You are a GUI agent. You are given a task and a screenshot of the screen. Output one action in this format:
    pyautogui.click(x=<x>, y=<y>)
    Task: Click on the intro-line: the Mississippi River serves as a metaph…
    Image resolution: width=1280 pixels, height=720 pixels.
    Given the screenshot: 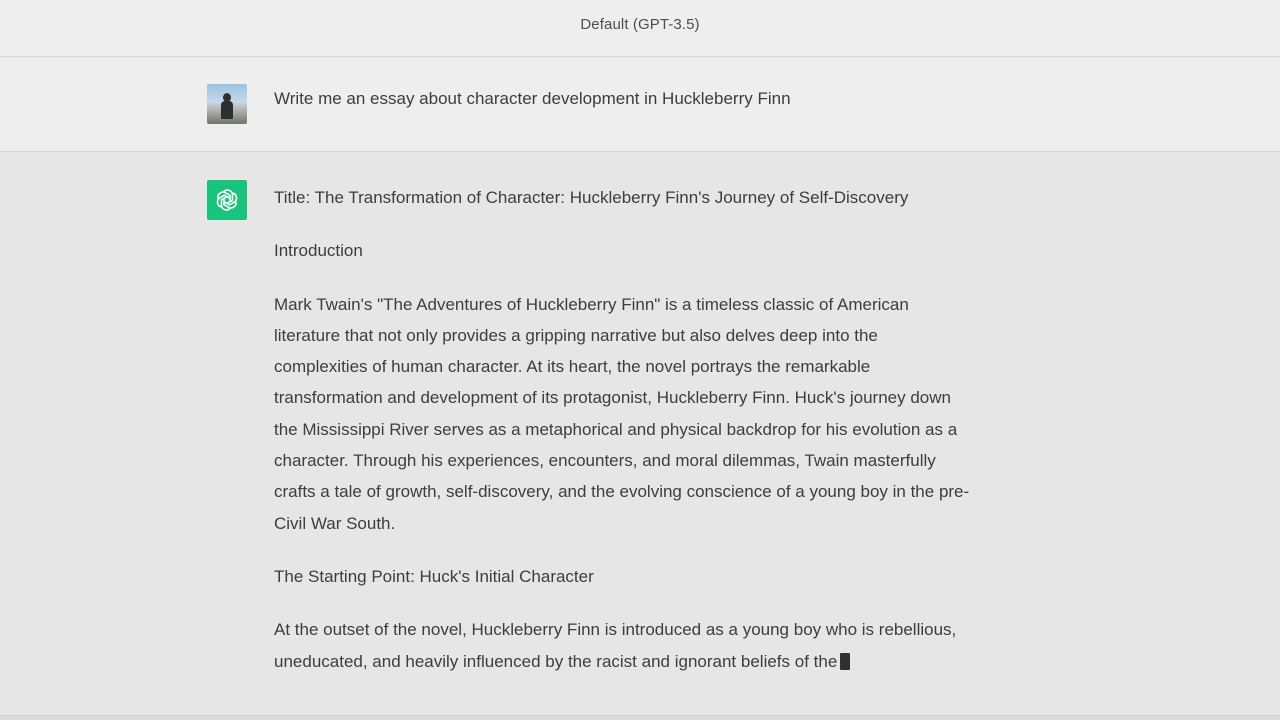 What is the action you would take?
    pyautogui.click(x=616, y=429)
    